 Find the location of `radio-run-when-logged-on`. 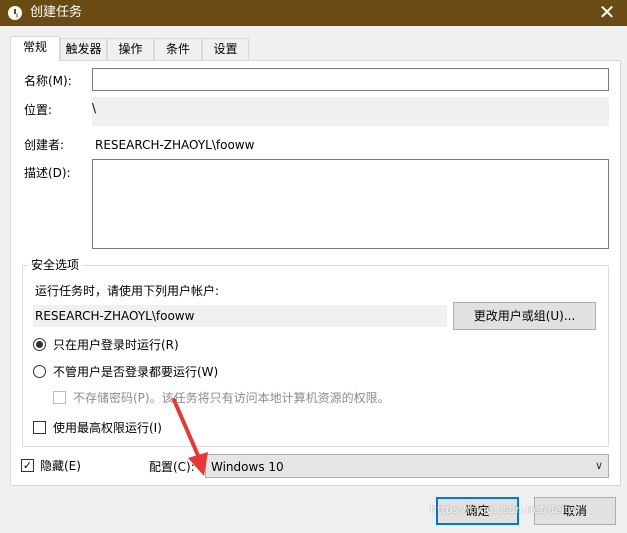

radio-run-when-logged-on is located at coordinates (39, 344).